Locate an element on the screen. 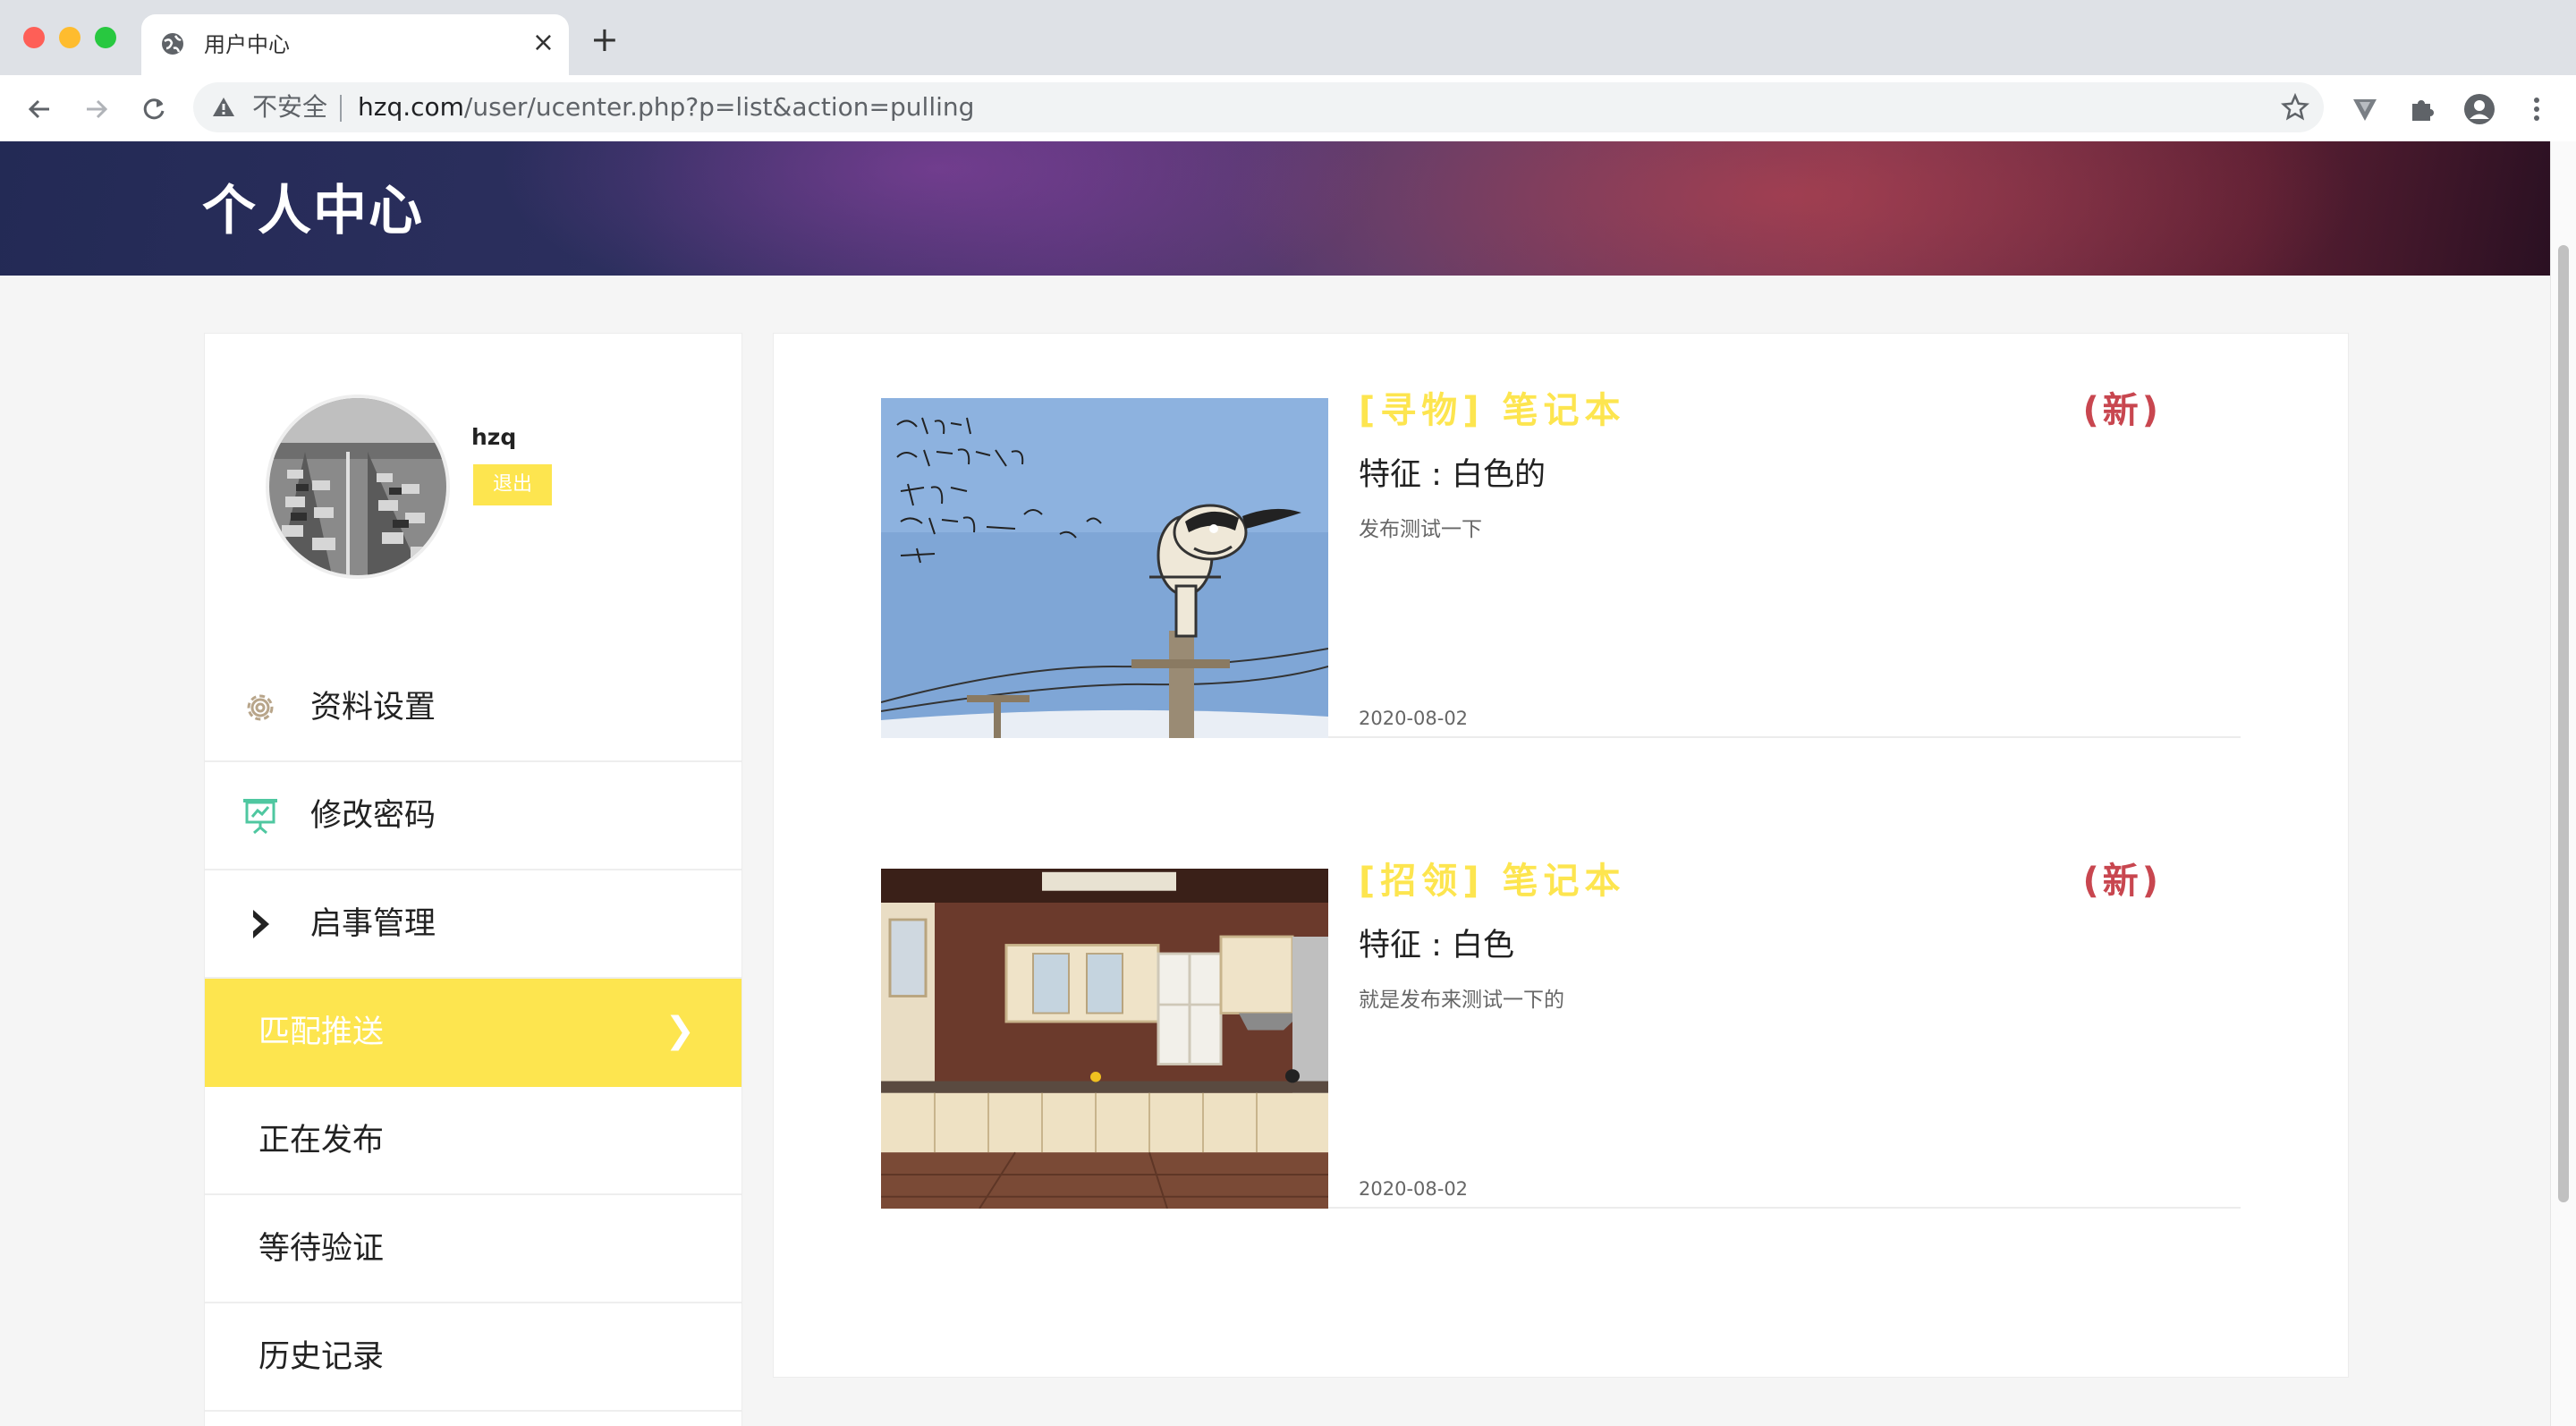 The width and height of the screenshot is (2576, 1426). forward-button is located at coordinates (96, 109).